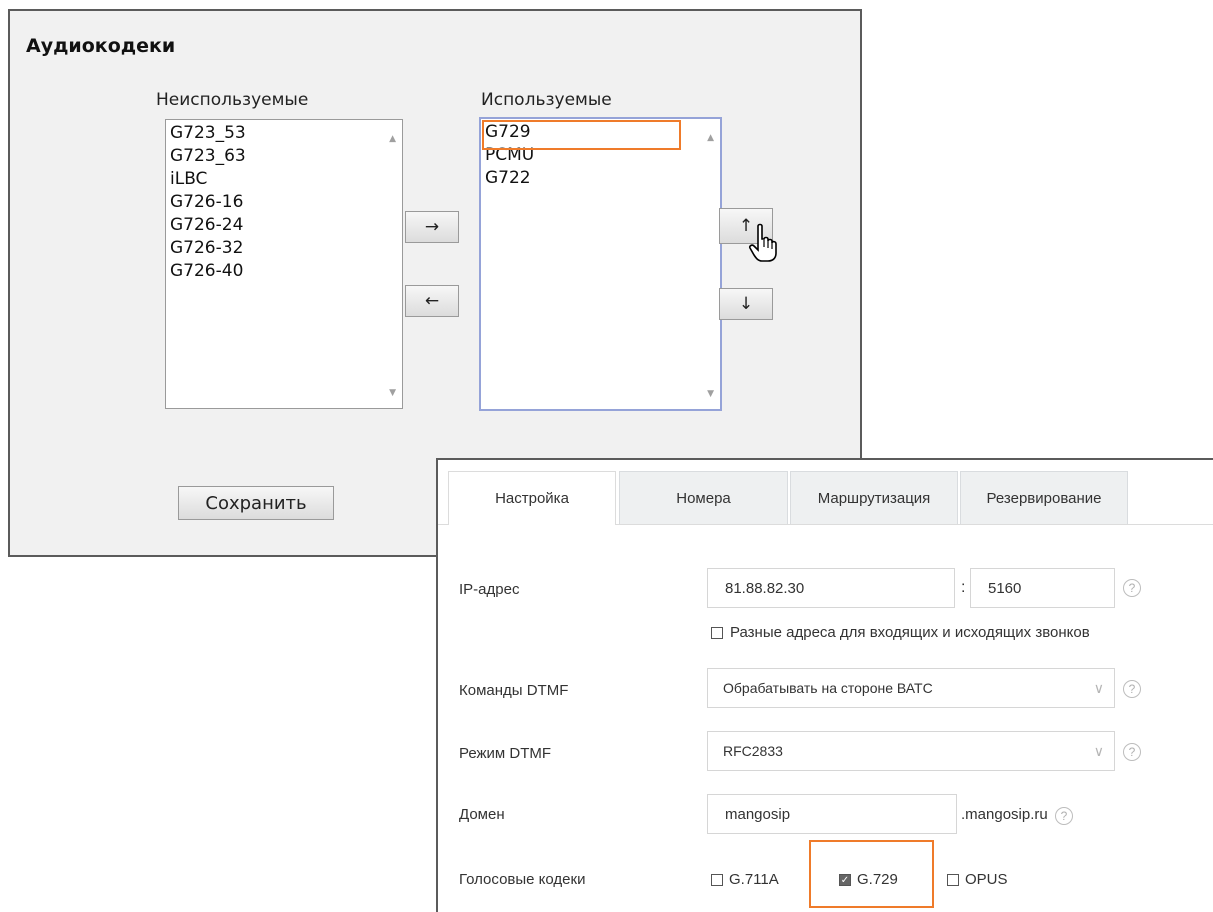  I want to click on codec-g729-label: G.729, so click(877, 879).